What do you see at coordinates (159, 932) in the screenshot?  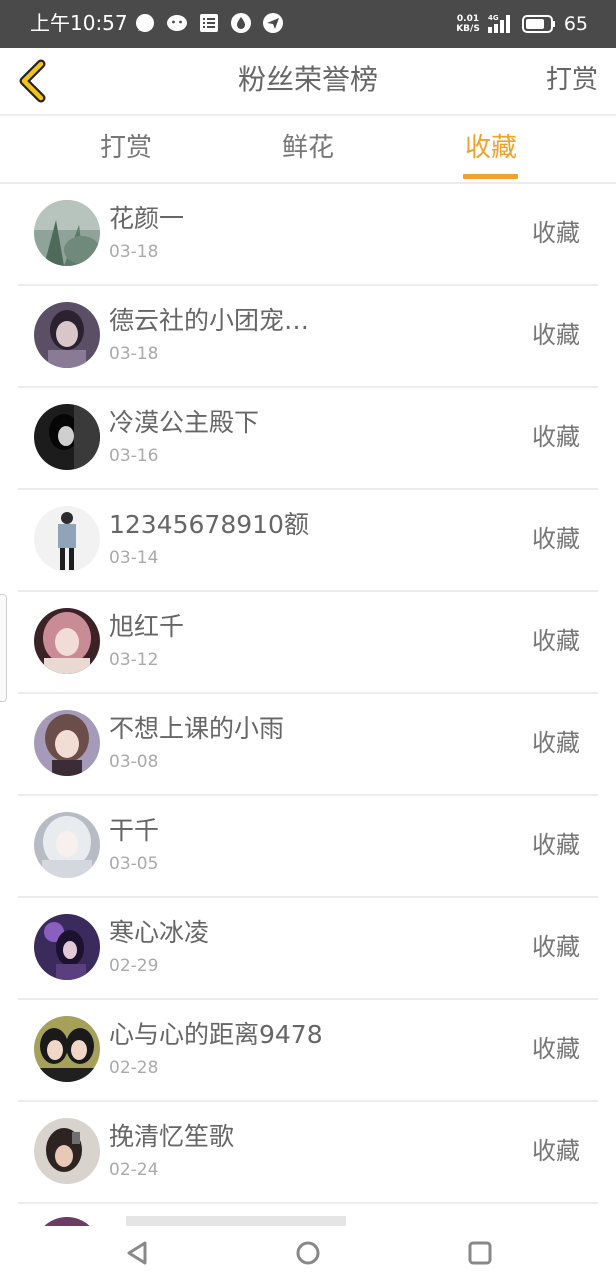 I see `fan-name: 寒心冰凌` at bounding box center [159, 932].